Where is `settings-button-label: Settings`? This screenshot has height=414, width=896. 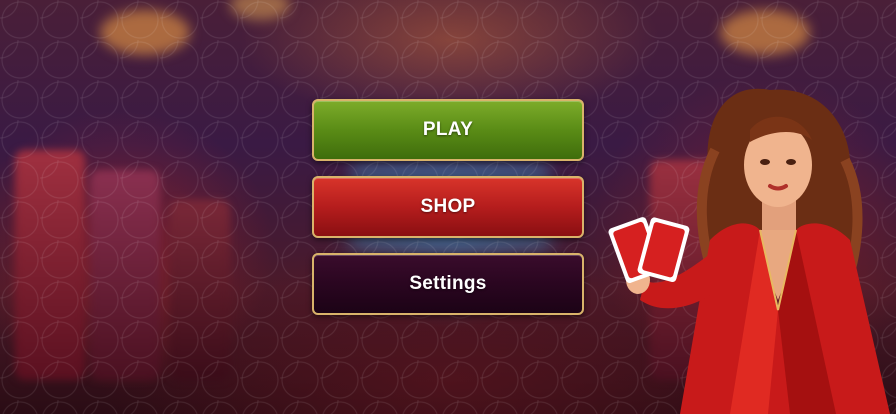 settings-button-label: Settings is located at coordinates (448, 283).